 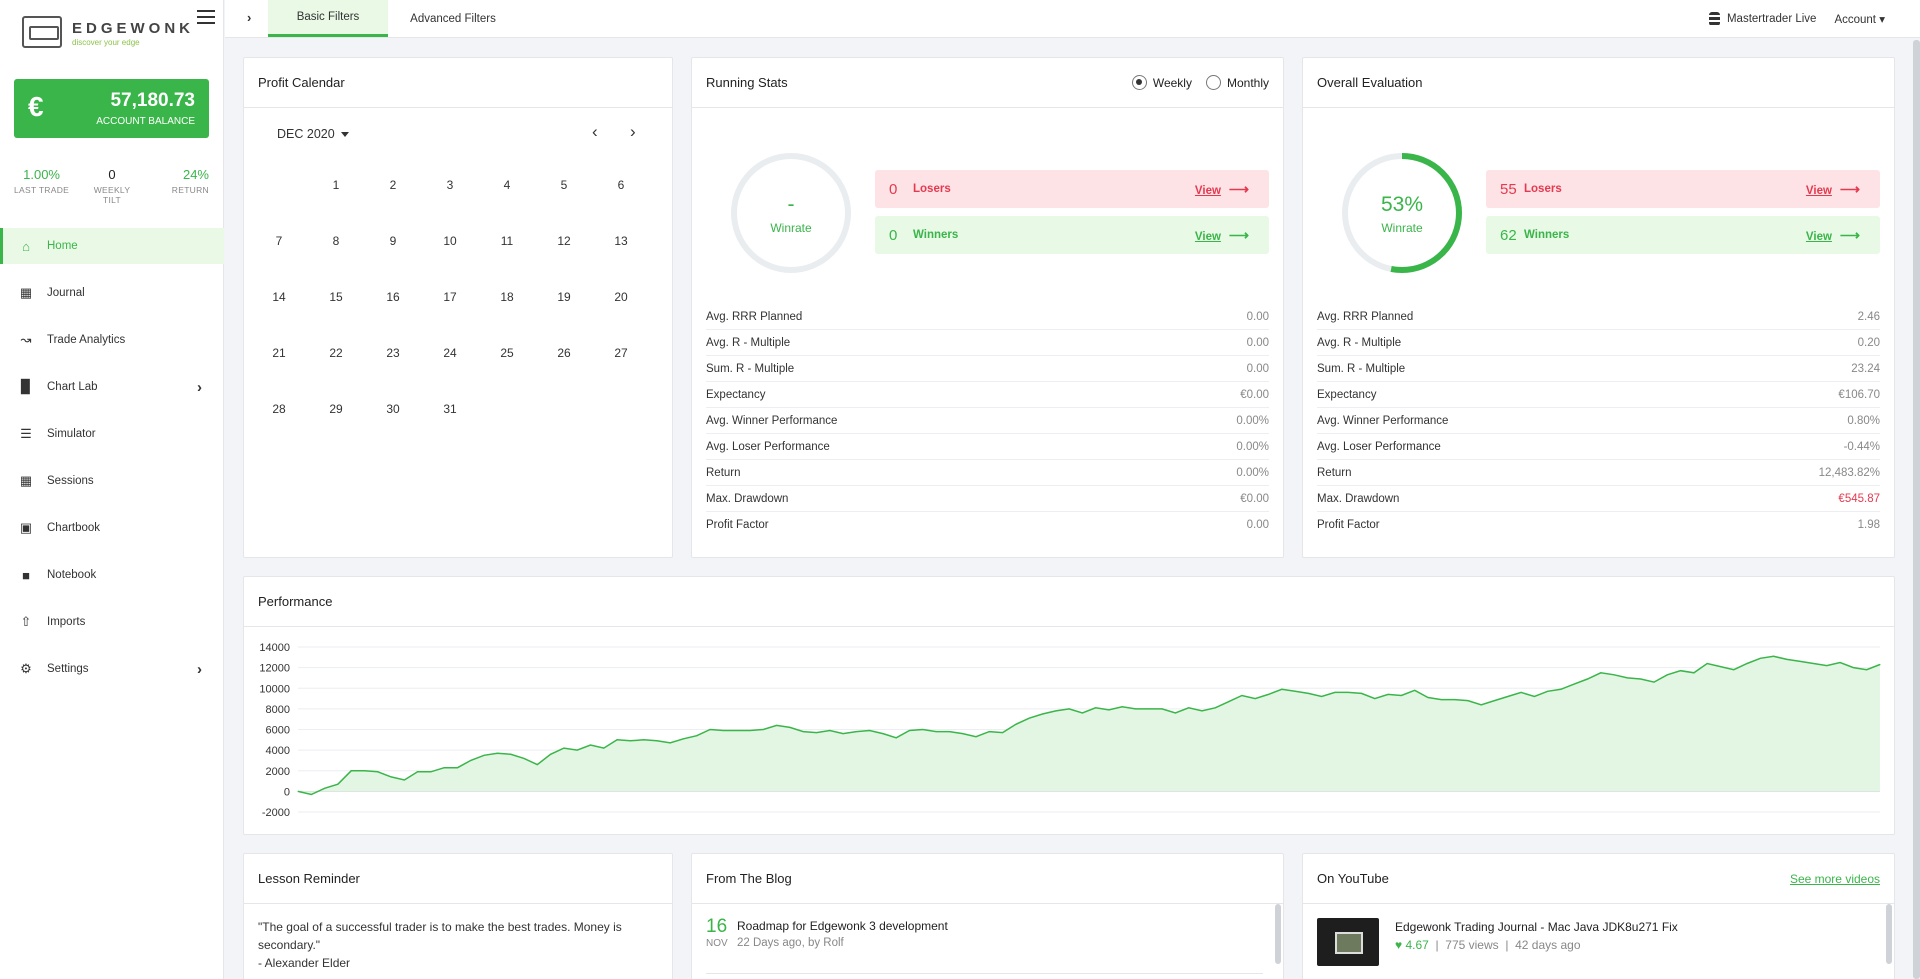 What do you see at coordinates (1252, 472) in the screenshot?
I see `stat-value: 0.00%` at bounding box center [1252, 472].